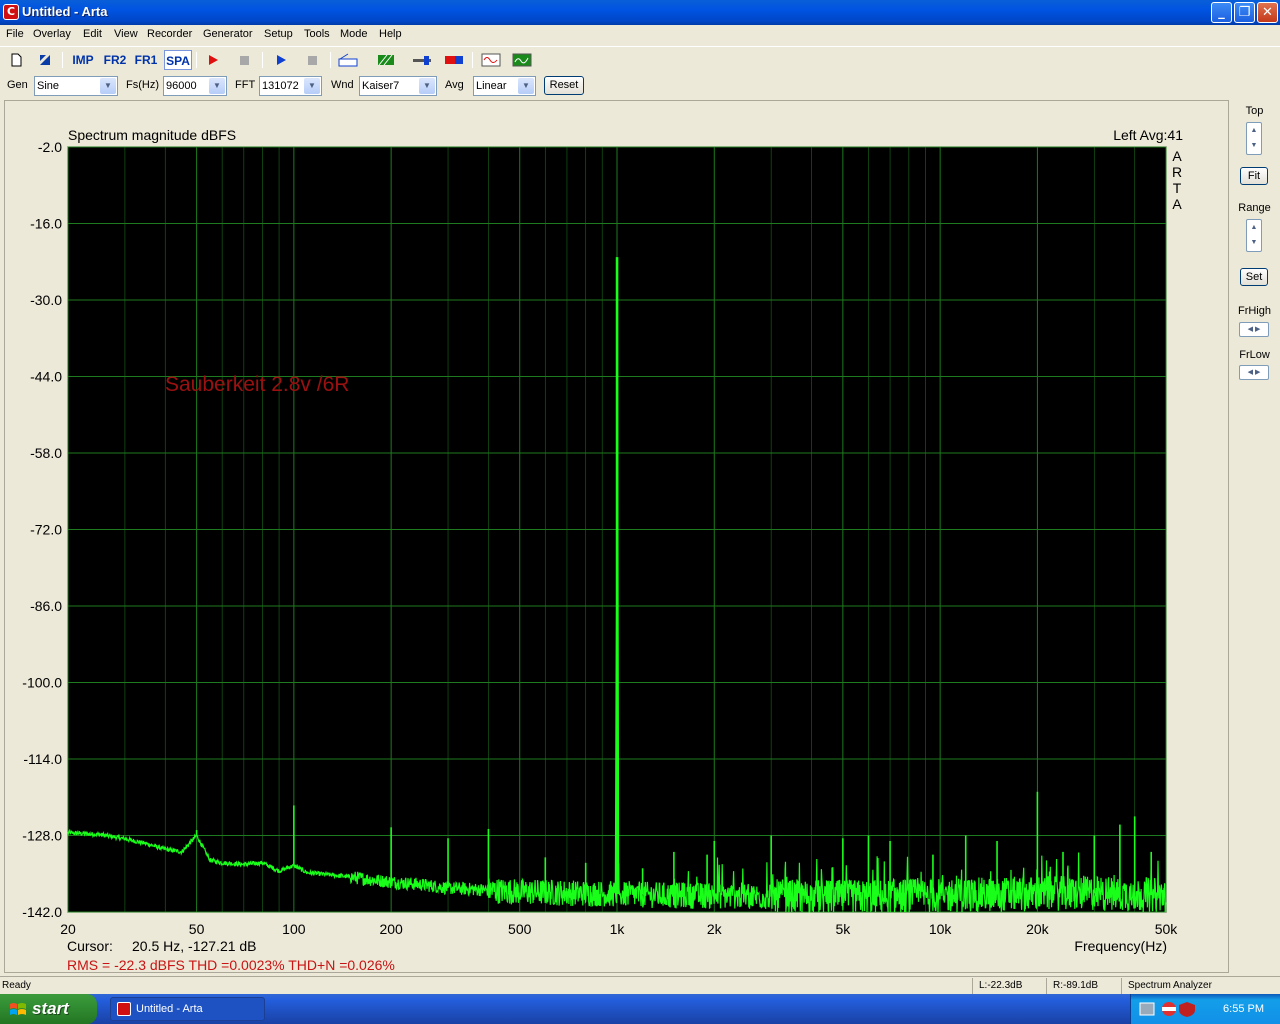 The width and height of the screenshot is (1280, 1024). I want to click on y-tick-label: -30.0, so click(46, 300).